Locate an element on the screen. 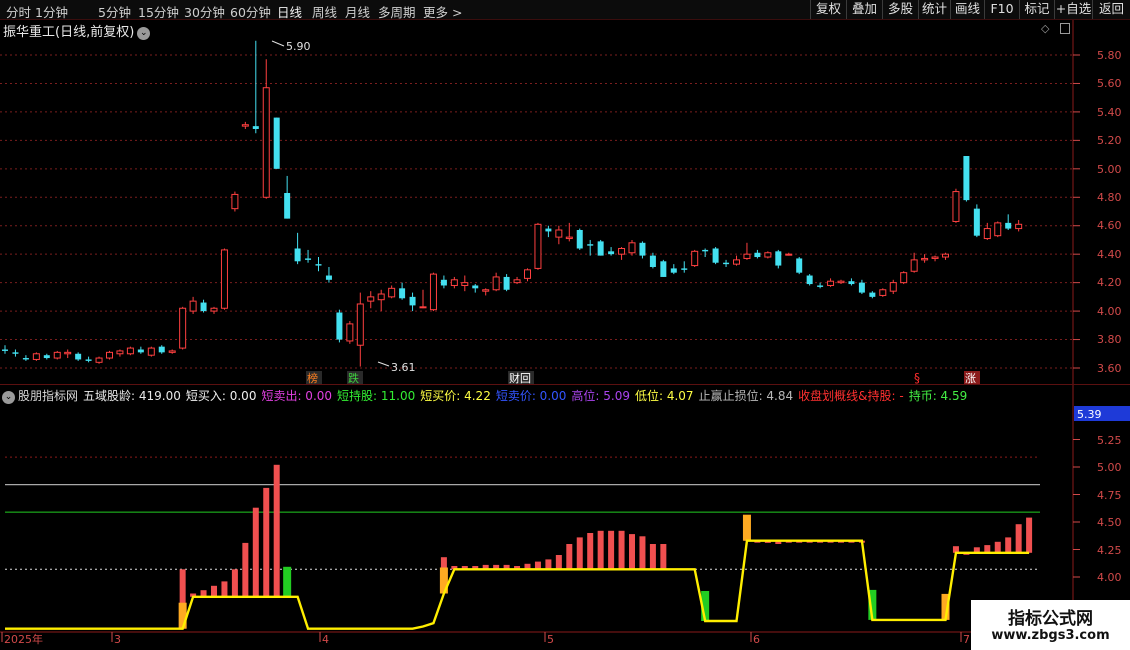  legend-stop: 止赢止损位: 4.84 is located at coordinates (746, 396).